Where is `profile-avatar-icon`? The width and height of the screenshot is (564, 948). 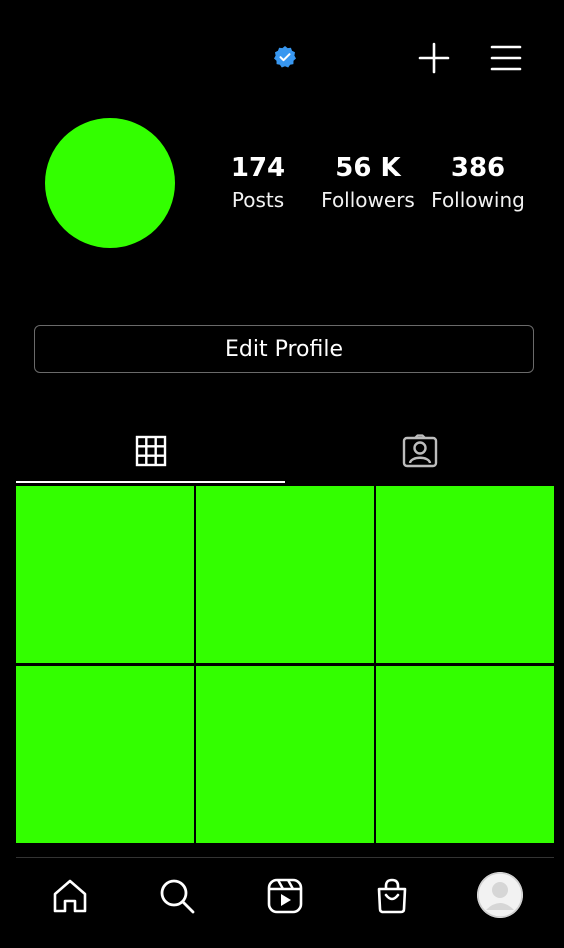 profile-avatar-icon is located at coordinates (500, 895).